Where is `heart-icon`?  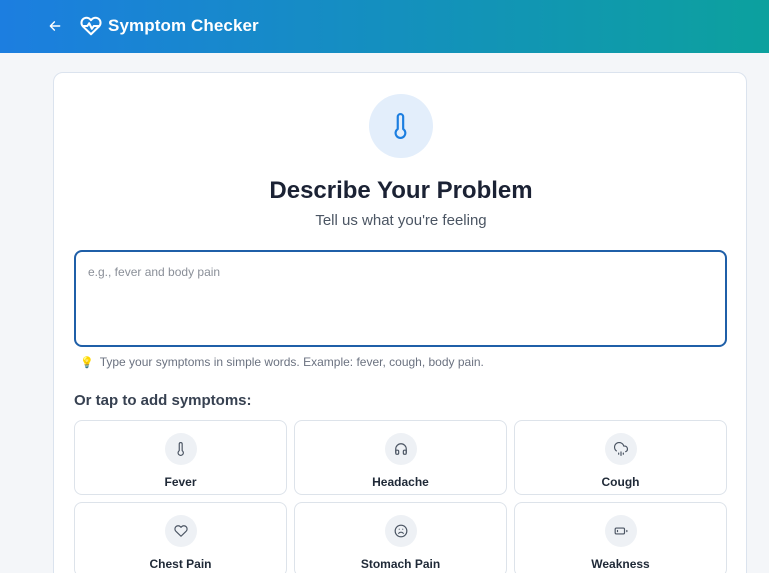
heart-icon is located at coordinates (180, 531).